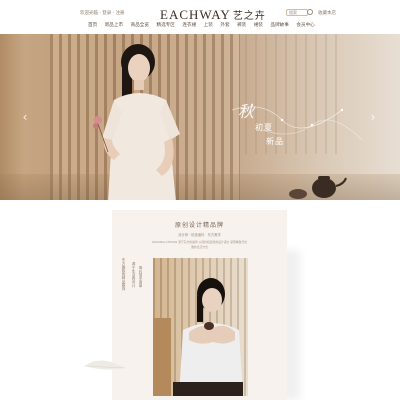 The width and height of the screenshot is (400, 400). I want to click on model-with-tea-figure, so click(198, 337).